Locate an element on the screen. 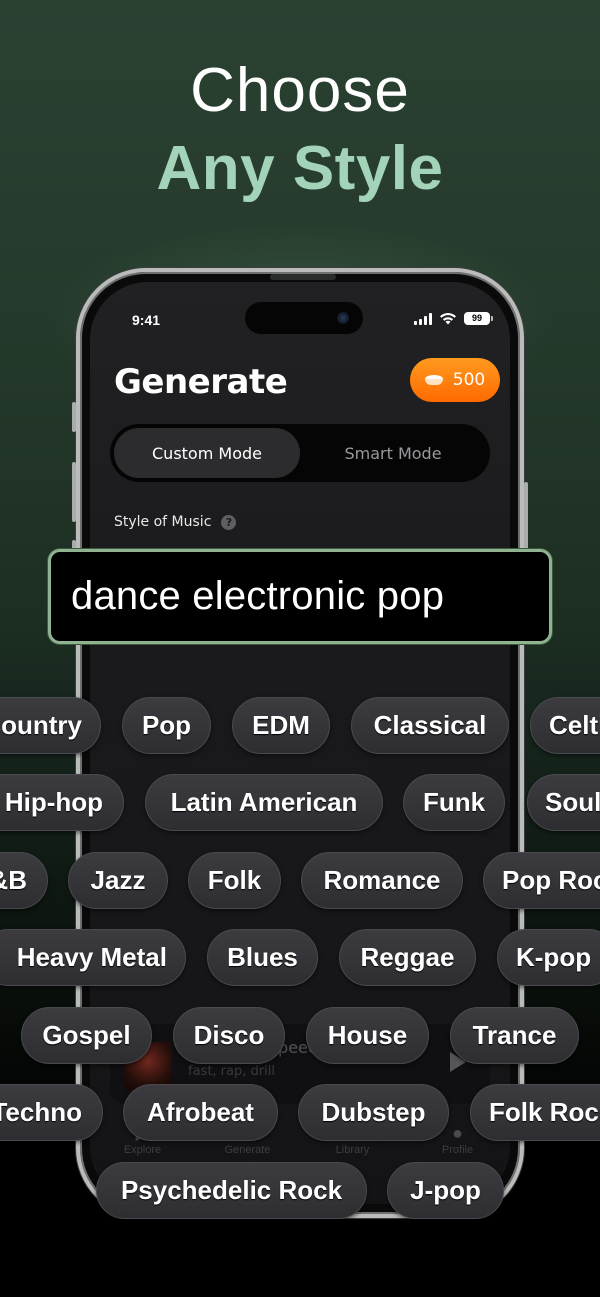  status-time: 9:41 is located at coordinates (146, 320).